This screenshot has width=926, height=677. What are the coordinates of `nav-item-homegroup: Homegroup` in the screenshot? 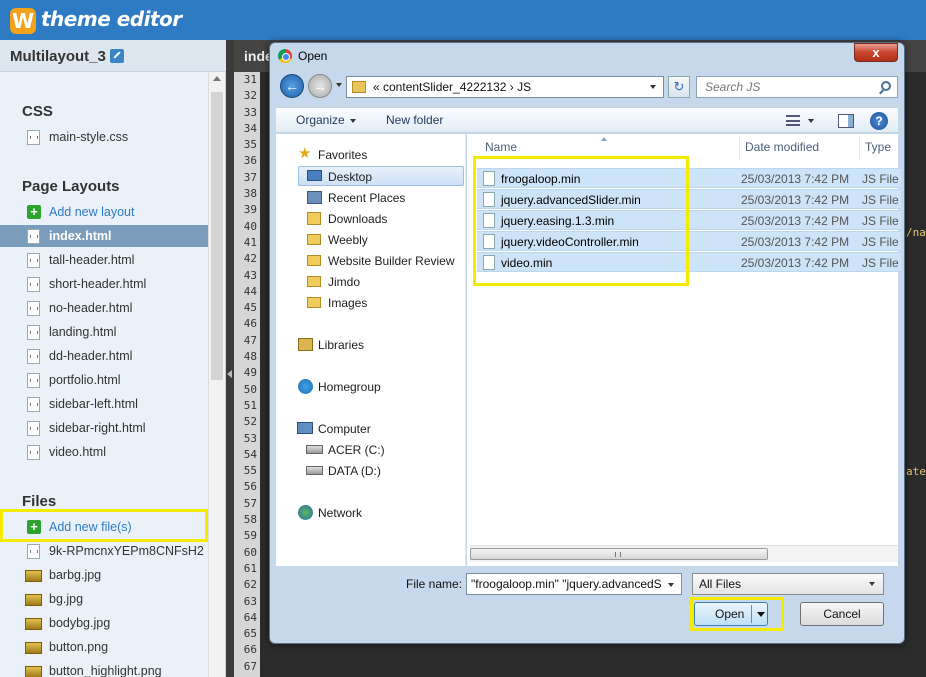 It's located at (371, 387).